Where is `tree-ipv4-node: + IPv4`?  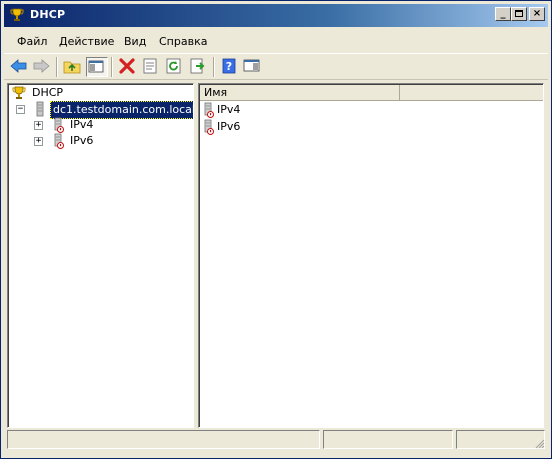
tree-ipv4-node: + IPv4 is located at coordinates (70, 125).